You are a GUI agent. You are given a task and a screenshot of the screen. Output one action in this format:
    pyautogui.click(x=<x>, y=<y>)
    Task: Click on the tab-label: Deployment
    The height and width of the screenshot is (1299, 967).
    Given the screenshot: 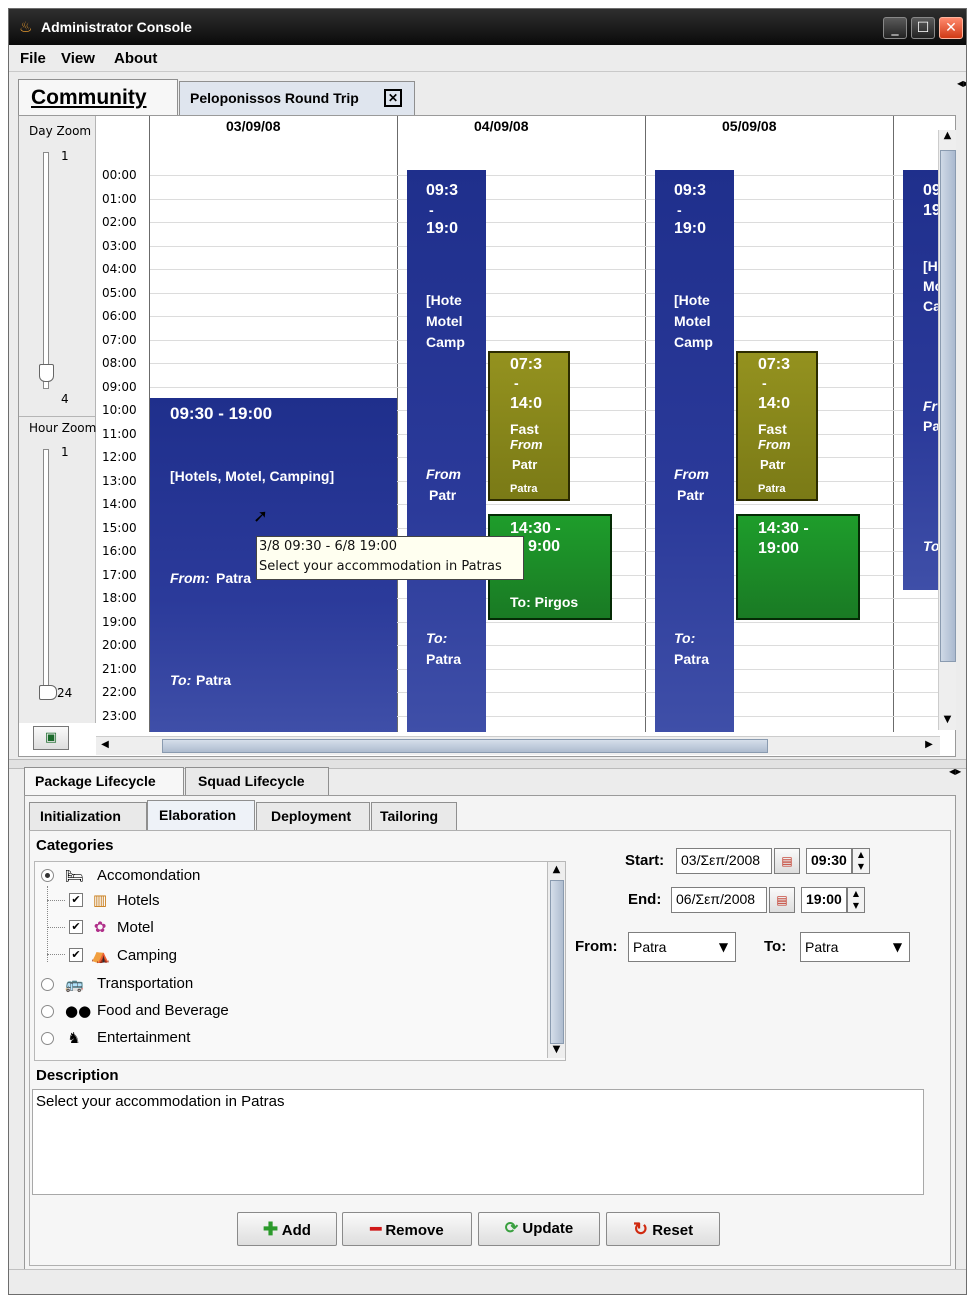 What is the action you would take?
    pyautogui.click(x=311, y=816)
    